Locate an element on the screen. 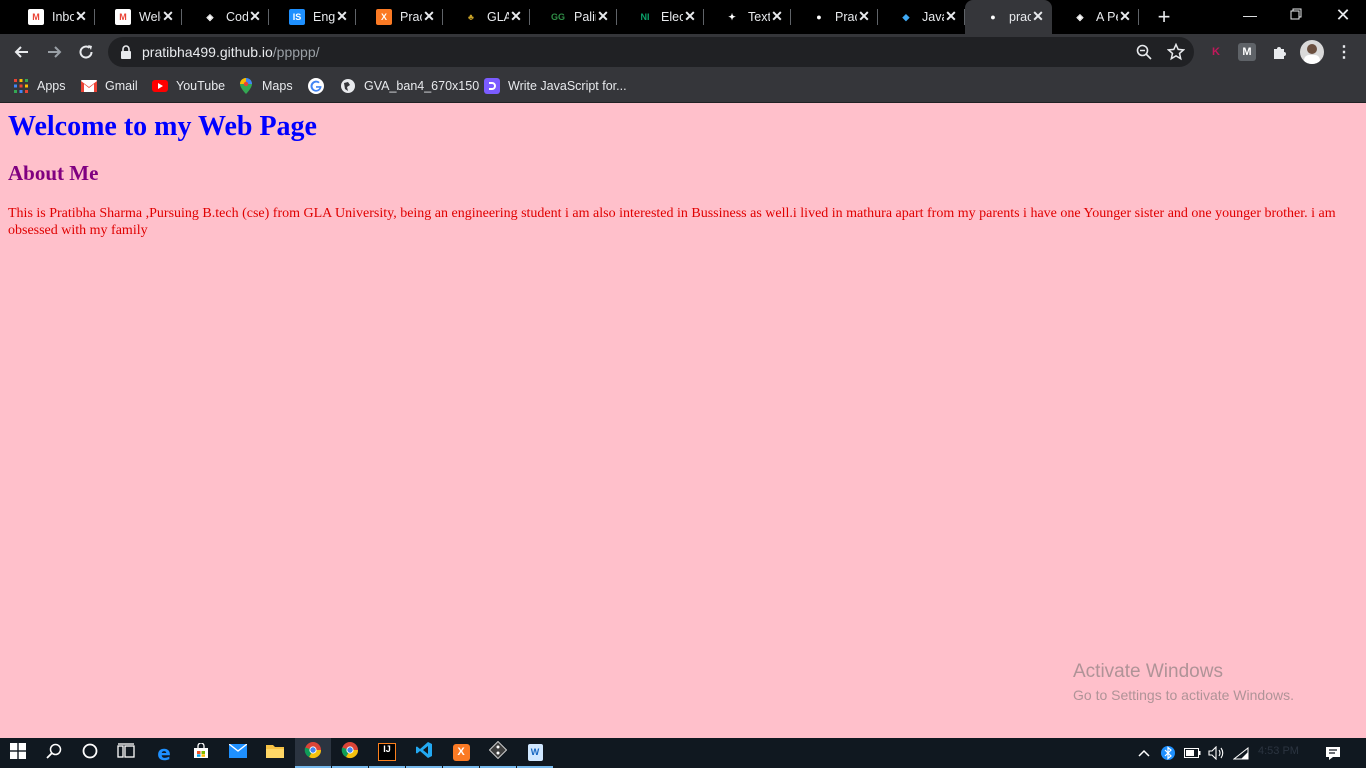 Image resolution: width=1366 pixels, height=768 pixels. battery-icon is located at coordinates (1192, 753).